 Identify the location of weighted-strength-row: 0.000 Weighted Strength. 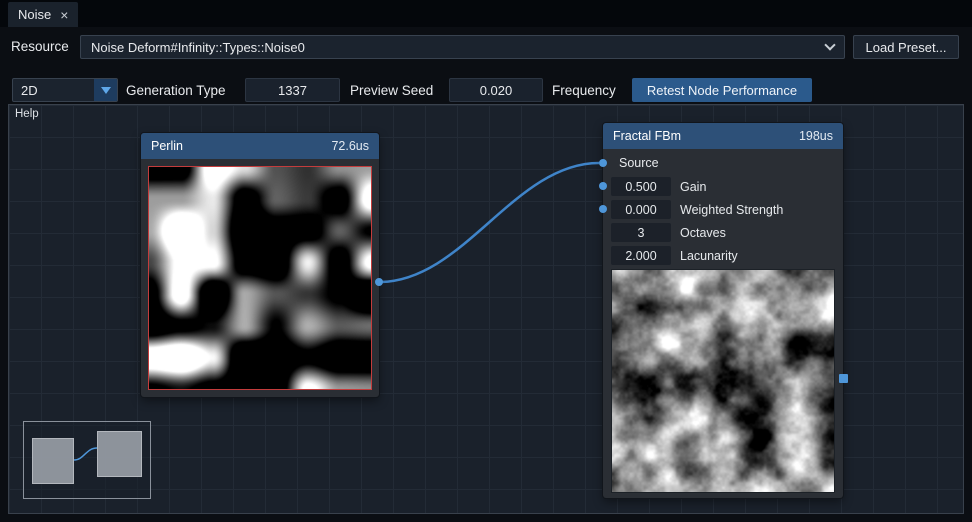
(723, 209).